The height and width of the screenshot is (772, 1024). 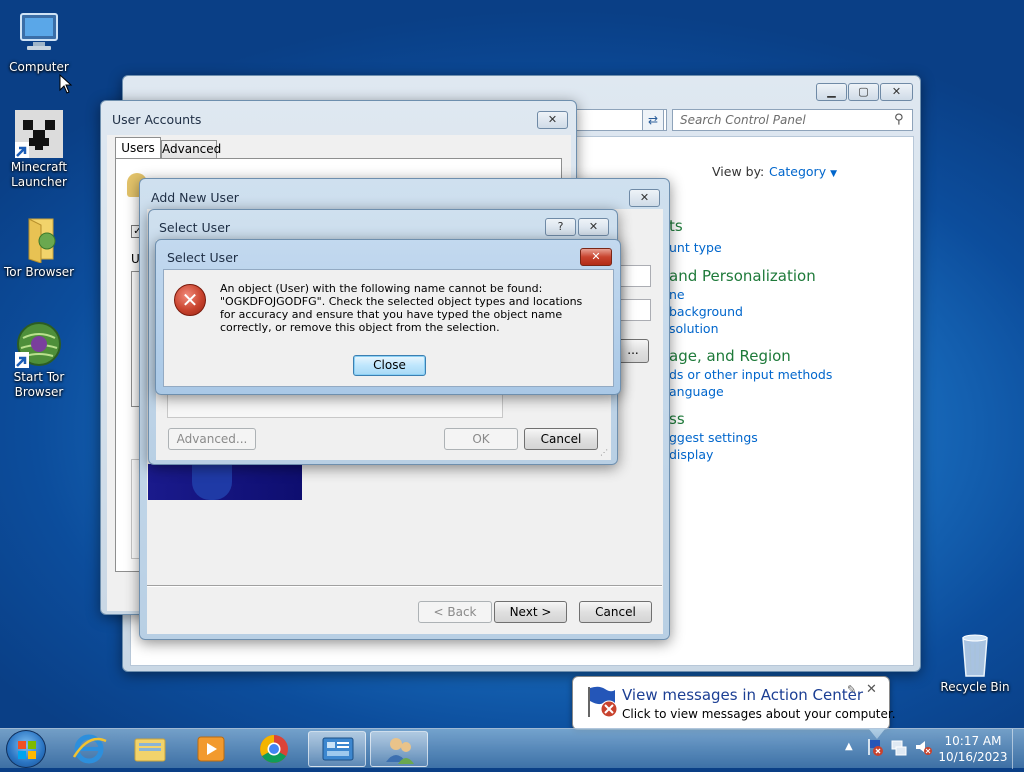 I want to click on chrome-icon, so click(x=274, y=749).